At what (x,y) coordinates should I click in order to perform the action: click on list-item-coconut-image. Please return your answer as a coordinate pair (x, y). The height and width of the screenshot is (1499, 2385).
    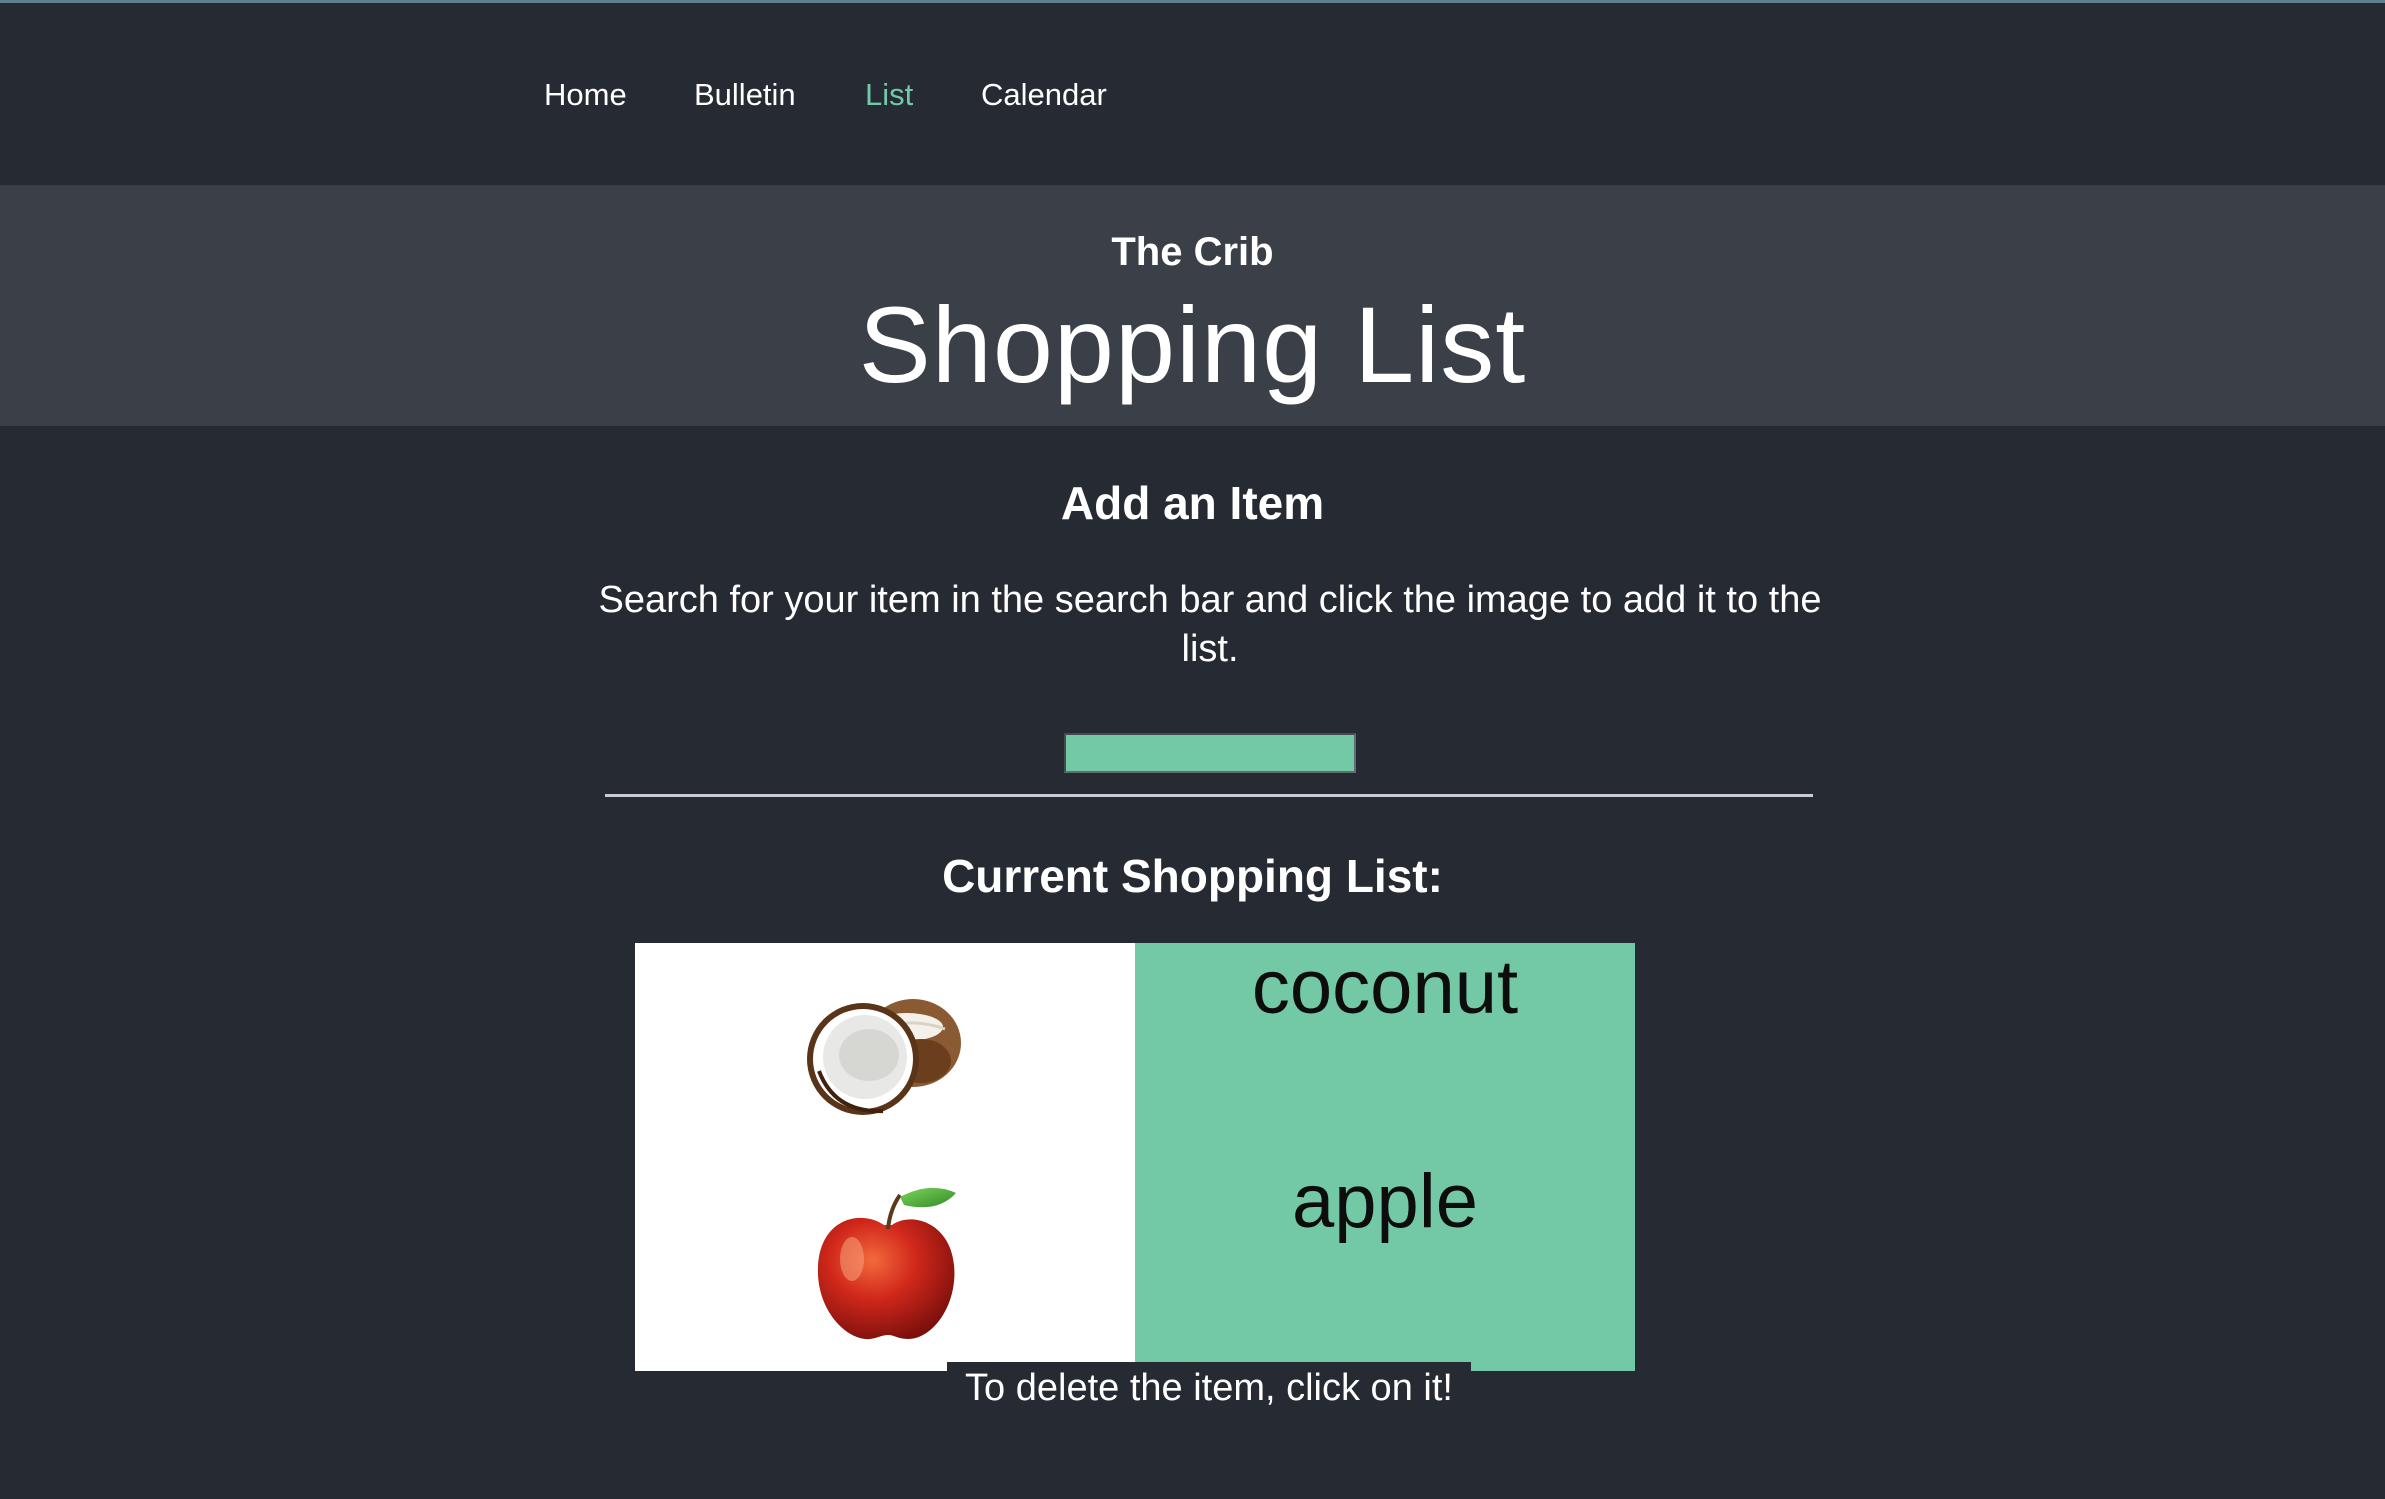
    Looking at the image, I should click on (885, 1050).